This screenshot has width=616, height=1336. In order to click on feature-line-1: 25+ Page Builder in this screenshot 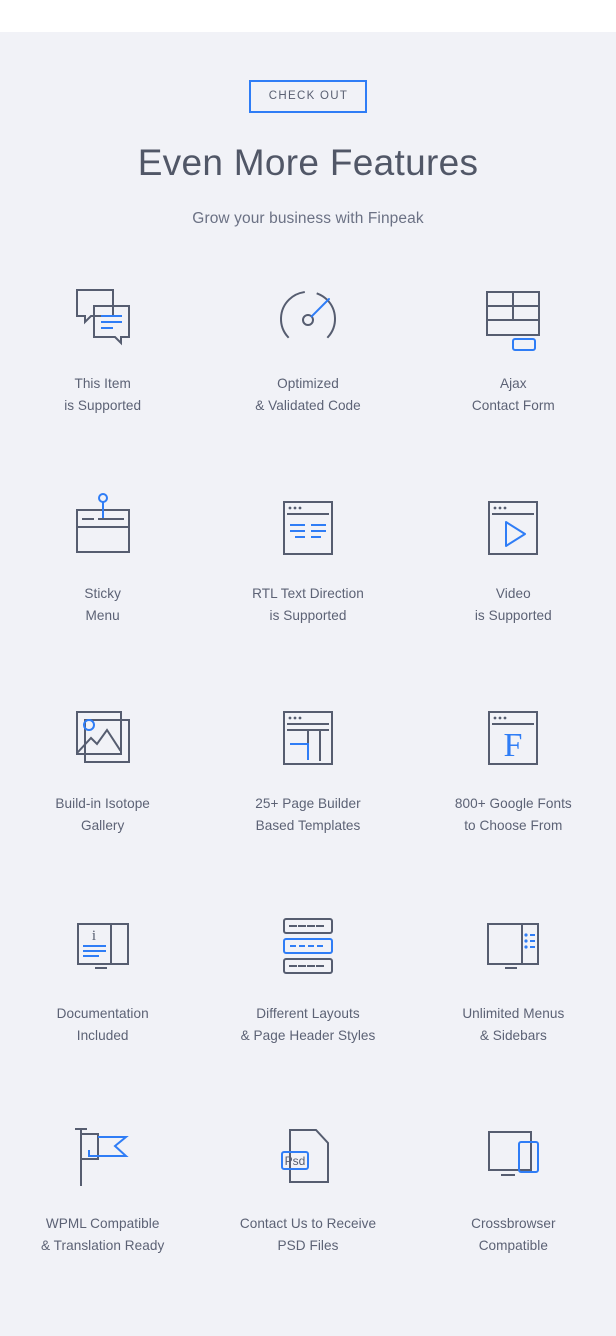, I will do `click(308, 804)`.